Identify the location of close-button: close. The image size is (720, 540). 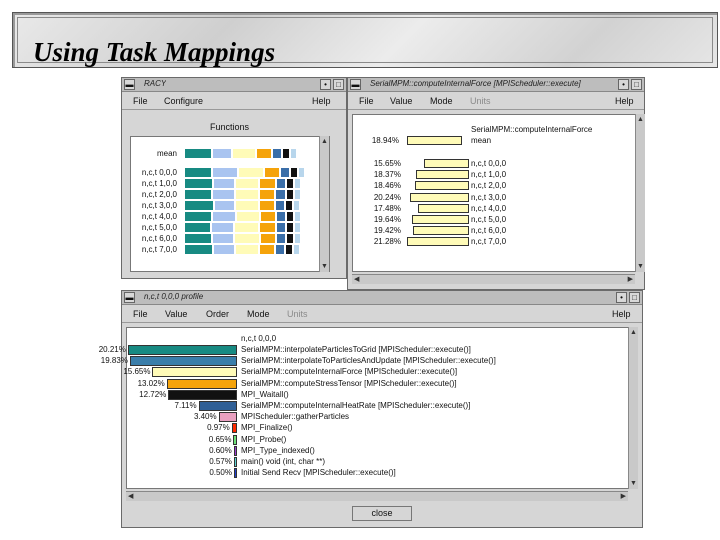
(382, 513).